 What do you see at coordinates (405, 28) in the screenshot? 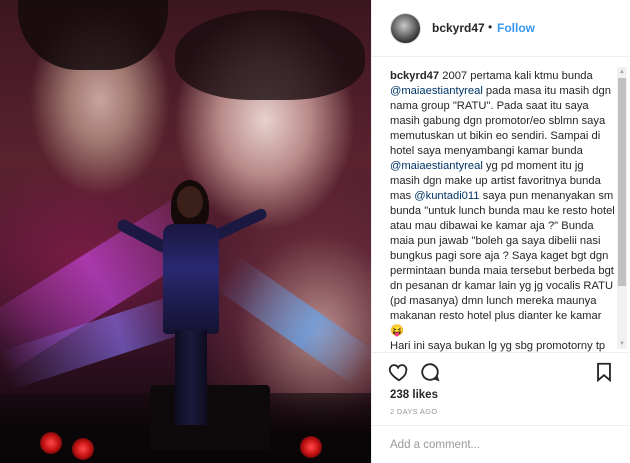
I see `avatar` at bounding box center [405, 28].